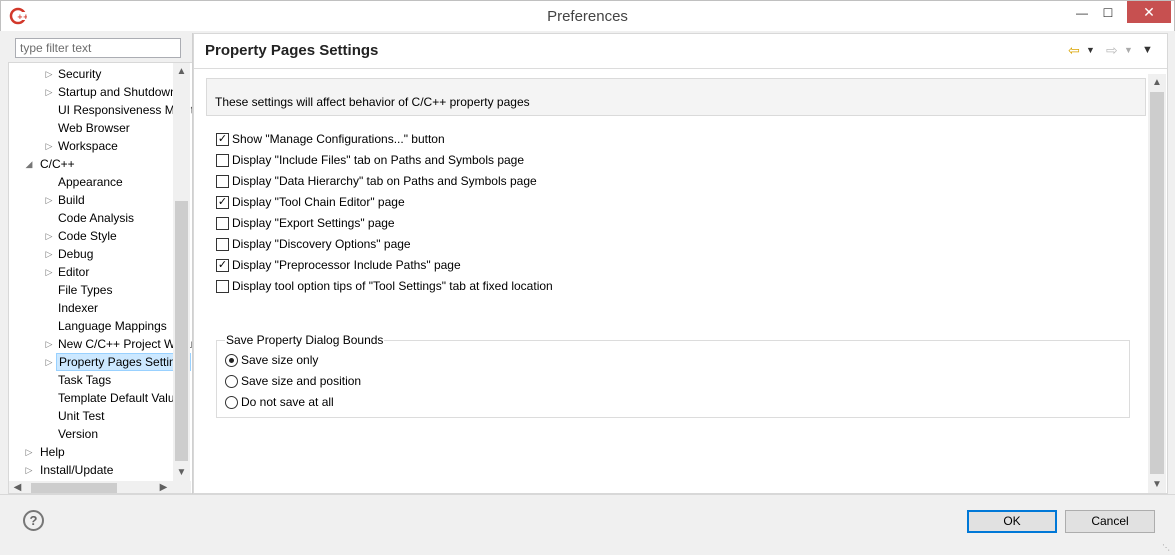 This screenshot has width=1175, height=555. I want to click on tree-item-11: ▷ Editor, so click(91, 272).